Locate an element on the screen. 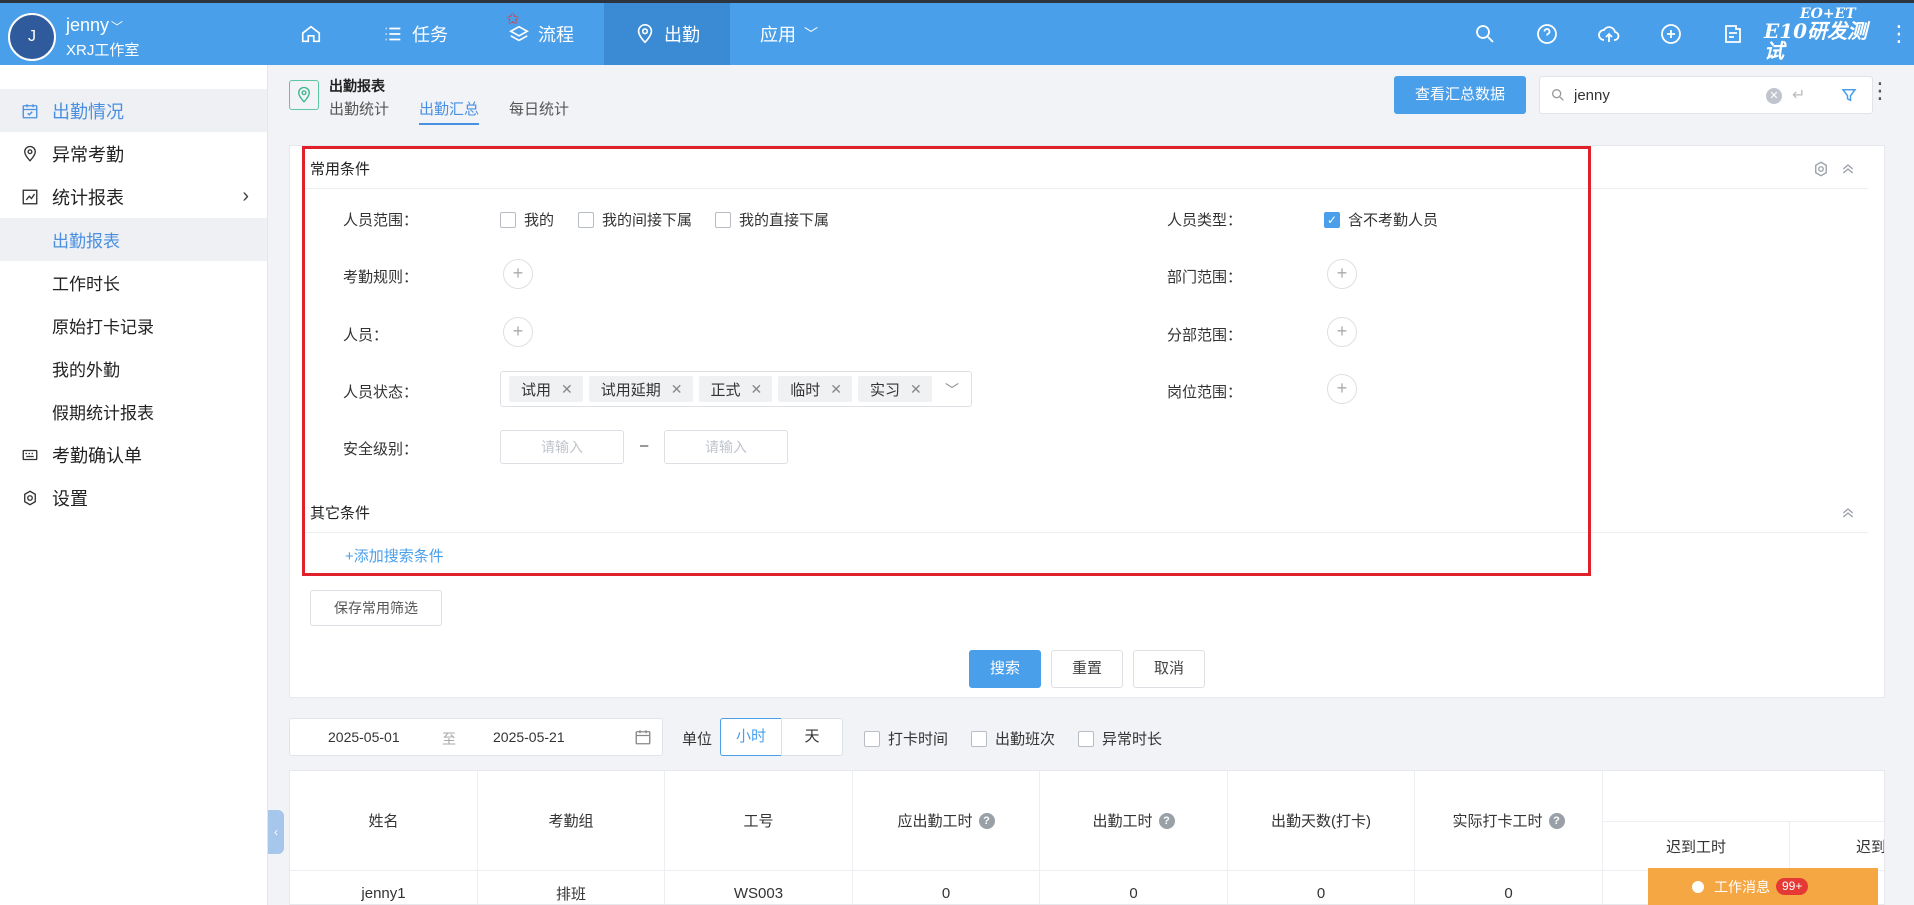 This screenshot has height=905, width=1914. view-summary-button: 查看汇总数据 is located at coordinates (1460, 95).